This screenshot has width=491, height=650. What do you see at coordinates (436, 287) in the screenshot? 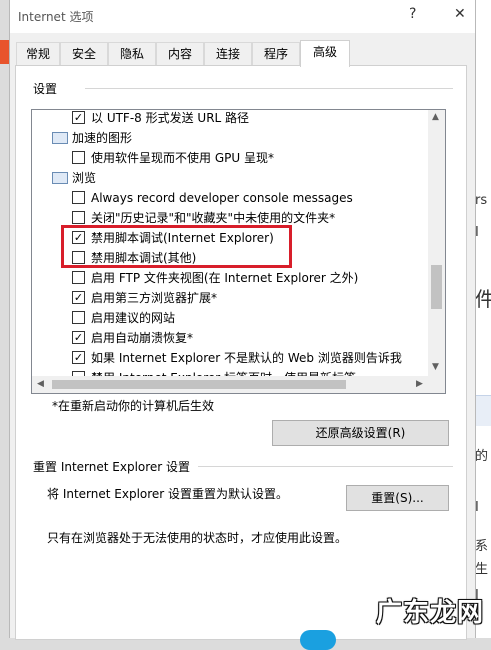
I see `vertical-scroll-thumb` at bounding box center [436, 287].